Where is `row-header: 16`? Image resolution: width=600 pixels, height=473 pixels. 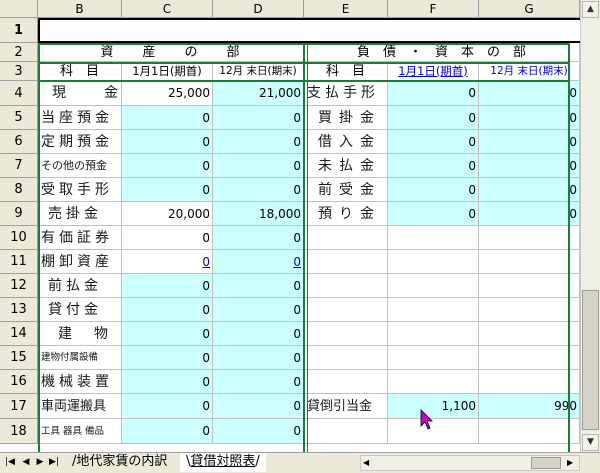 row-header: 16 is located at coordinates (19, 382).